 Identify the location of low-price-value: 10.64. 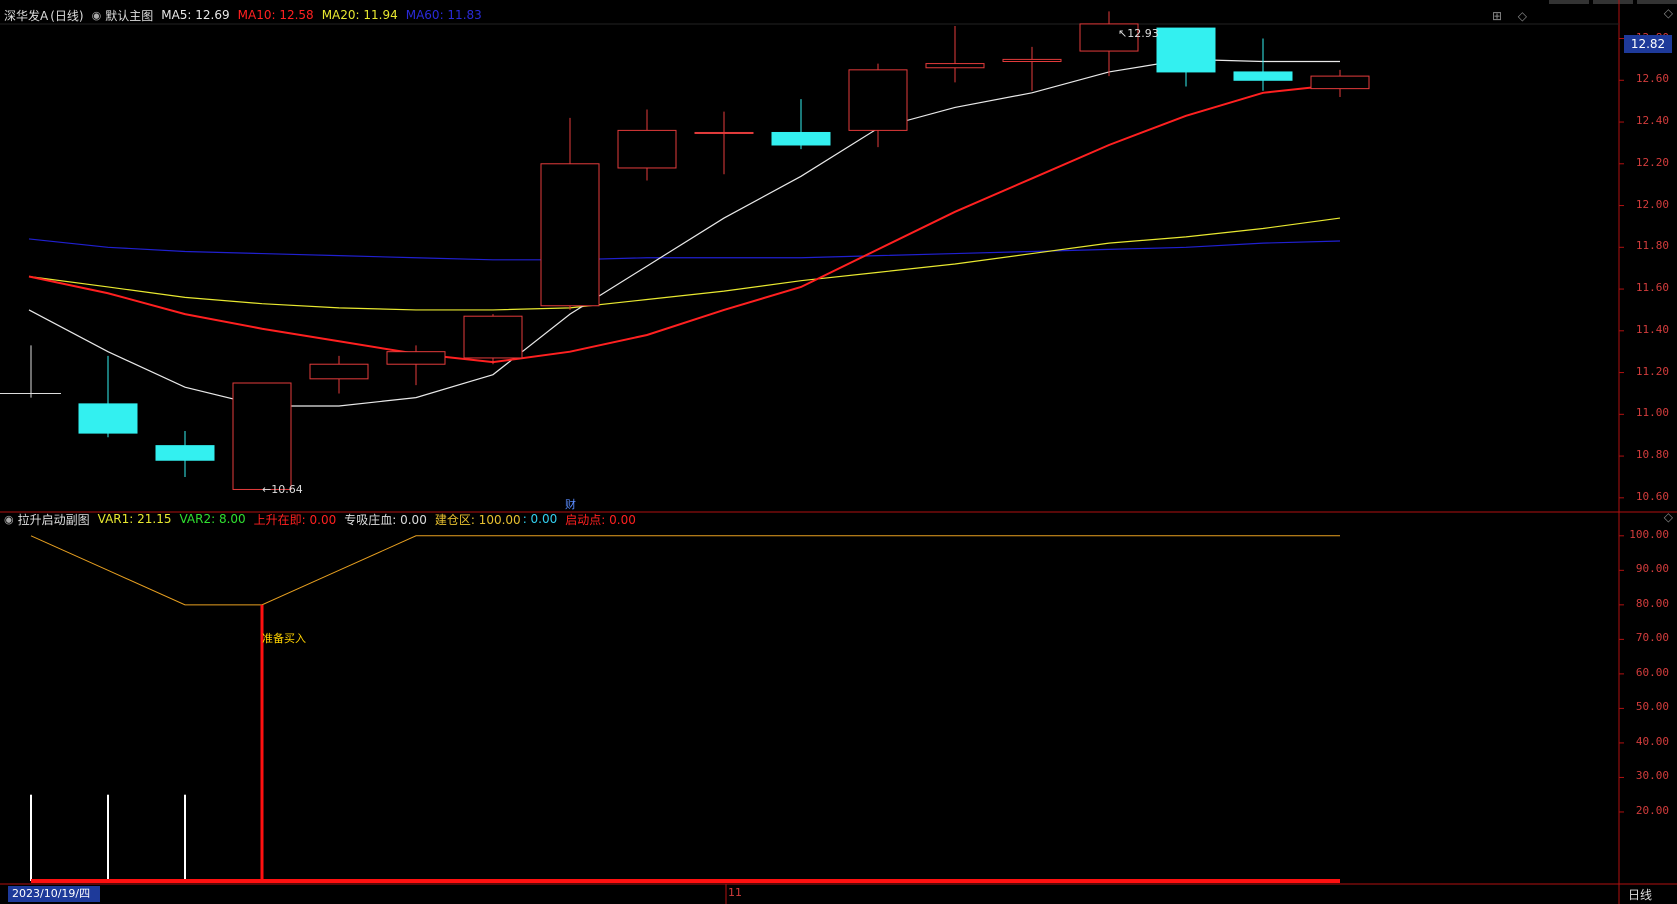
(287, 489).